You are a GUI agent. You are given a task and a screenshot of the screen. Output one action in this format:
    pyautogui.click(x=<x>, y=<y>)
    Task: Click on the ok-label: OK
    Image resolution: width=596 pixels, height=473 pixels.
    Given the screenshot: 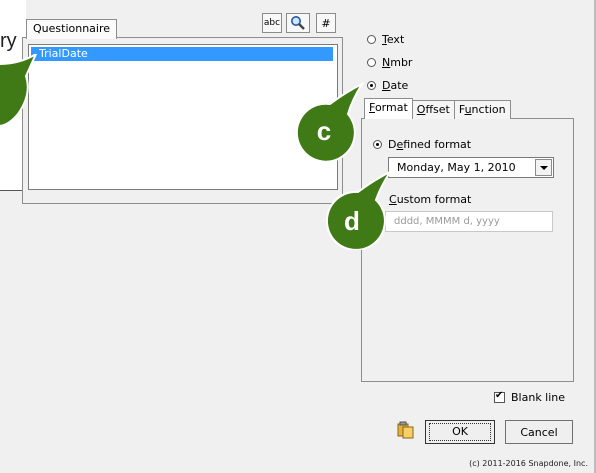 What is the action you would take?
    pyautogui.click(x=460, y=432)
    